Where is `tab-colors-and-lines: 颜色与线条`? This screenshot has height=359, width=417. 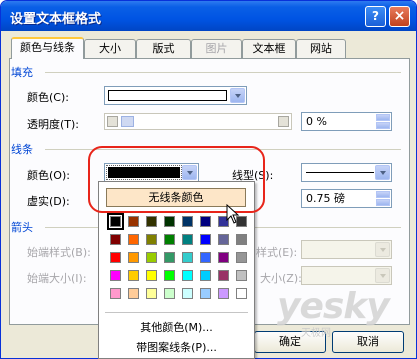
tab-colors-and-lines: 颜色与线条 is located at coordinates (47, 48).